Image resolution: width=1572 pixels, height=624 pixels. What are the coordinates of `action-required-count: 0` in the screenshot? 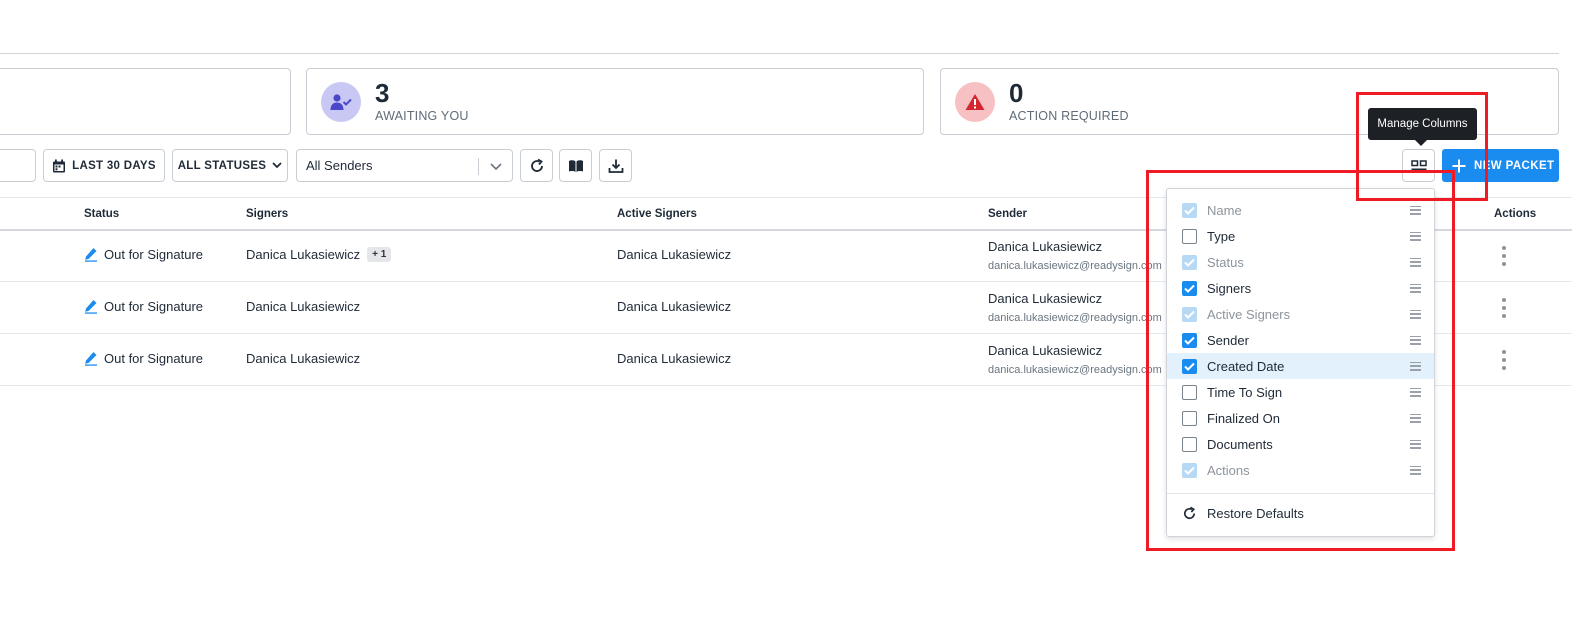 It's located at (1016, 93).